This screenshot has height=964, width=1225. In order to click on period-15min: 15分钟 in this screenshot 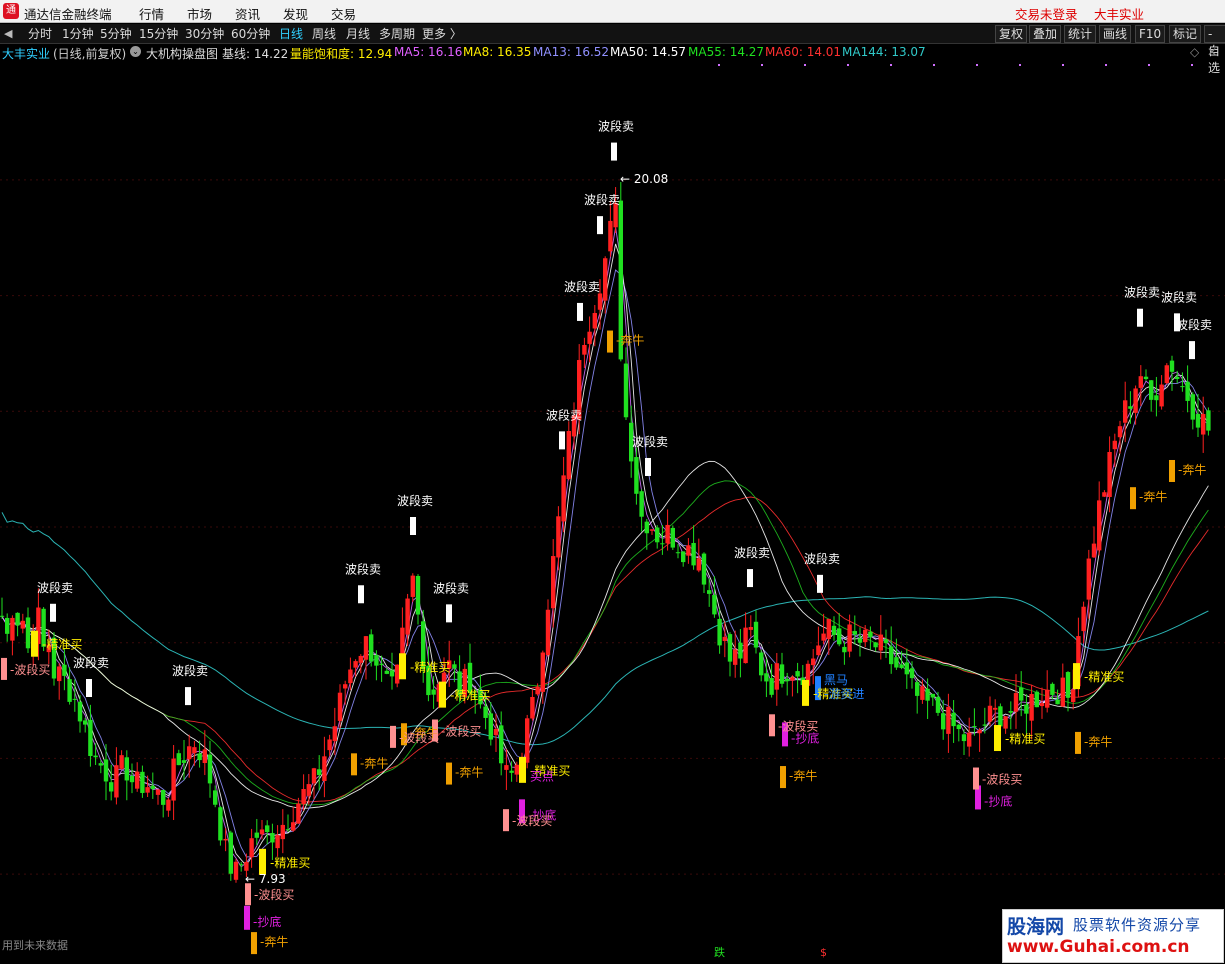, I will do `click(158, 34)`.